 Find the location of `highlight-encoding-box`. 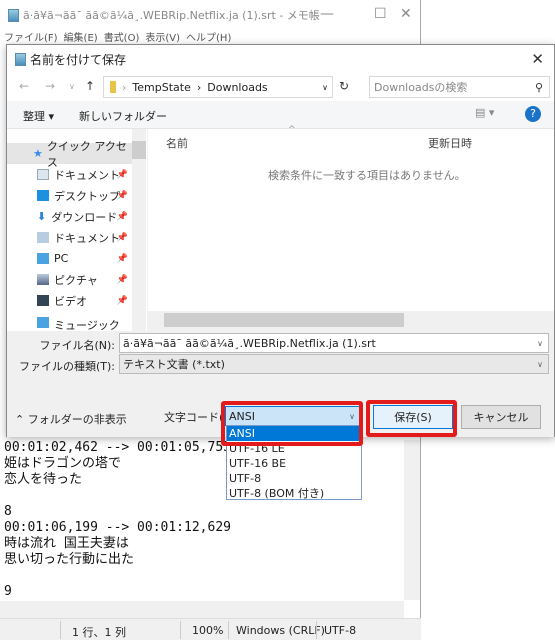

highlight-encoding-box is located at coordinates (292, 423).